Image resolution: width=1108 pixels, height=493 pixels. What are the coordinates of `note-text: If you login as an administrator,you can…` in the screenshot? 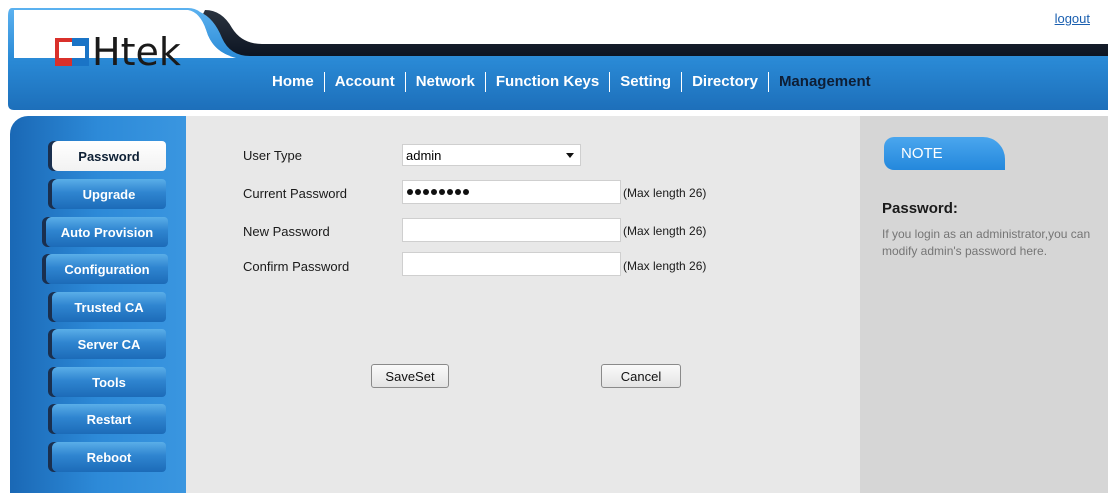 It's located at (986, 242).